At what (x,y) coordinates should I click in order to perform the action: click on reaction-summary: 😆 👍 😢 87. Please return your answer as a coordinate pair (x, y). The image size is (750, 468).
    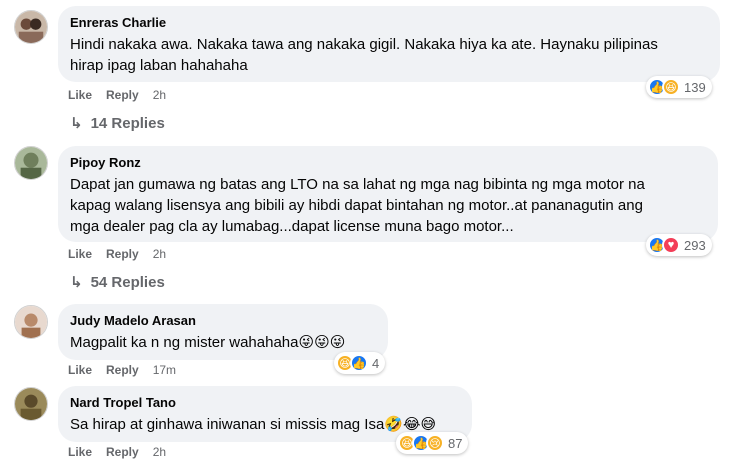
    Looking at the image, I should click on (432, 443).